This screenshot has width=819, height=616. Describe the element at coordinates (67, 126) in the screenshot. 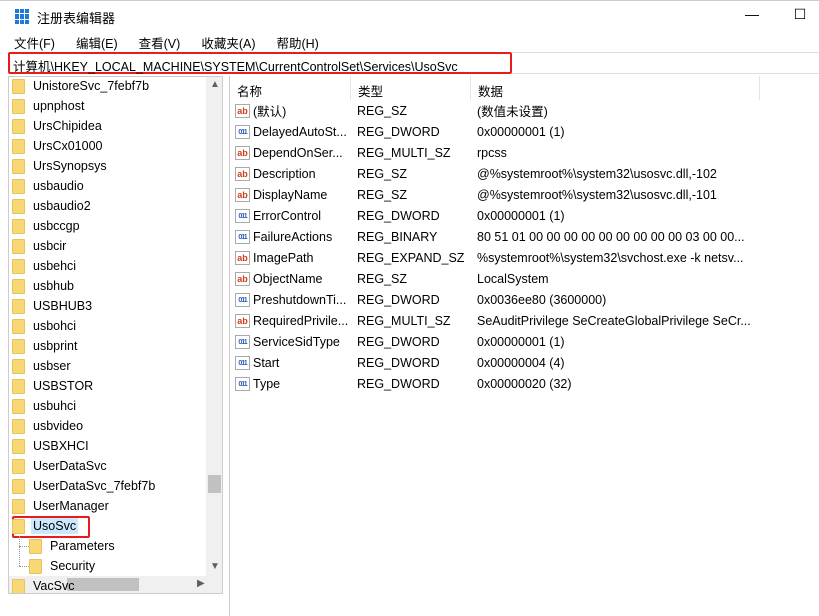

I see `tree-item-label: UrsChipidea` at that location.